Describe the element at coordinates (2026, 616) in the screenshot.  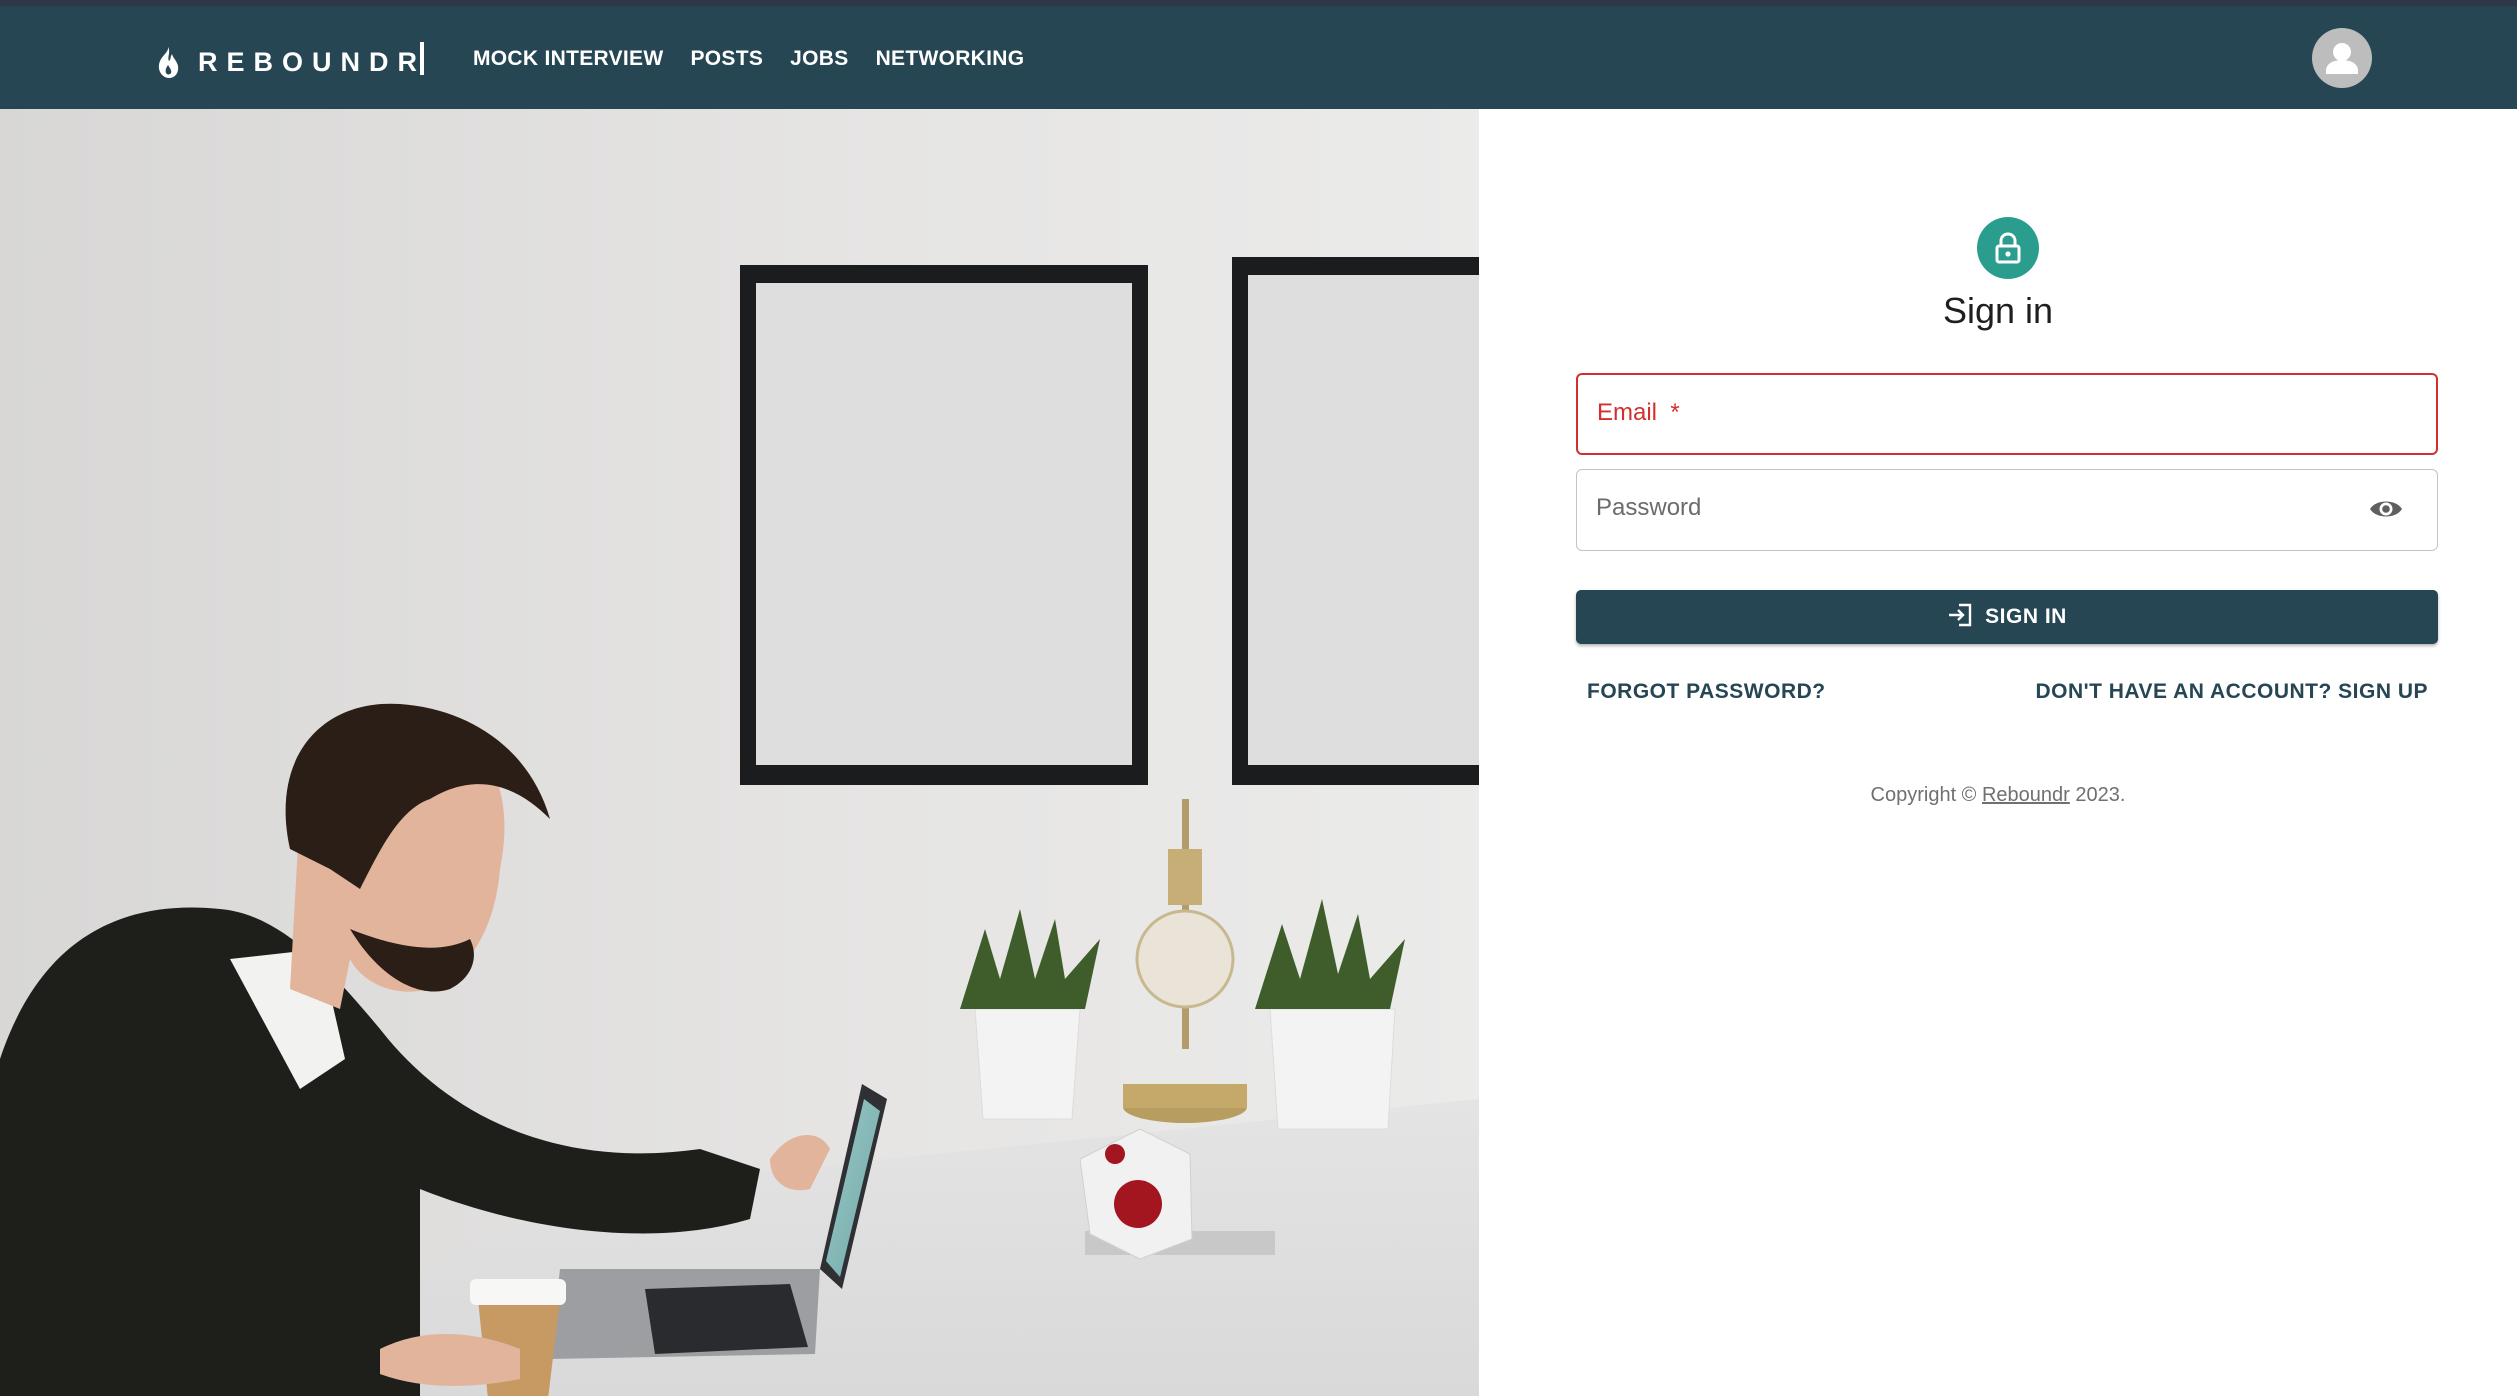
I see `signin-button-label: SIGN IN` at that location.